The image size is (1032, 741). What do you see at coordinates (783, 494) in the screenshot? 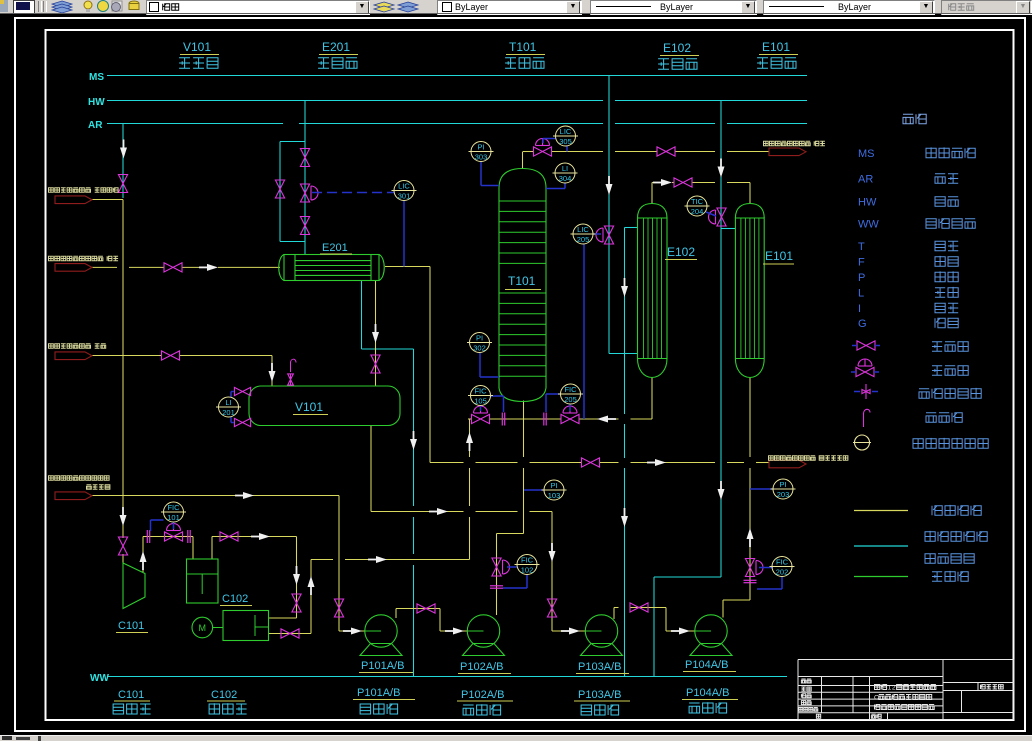
I see `svg-text: 203` at bounding box center [783, 494].